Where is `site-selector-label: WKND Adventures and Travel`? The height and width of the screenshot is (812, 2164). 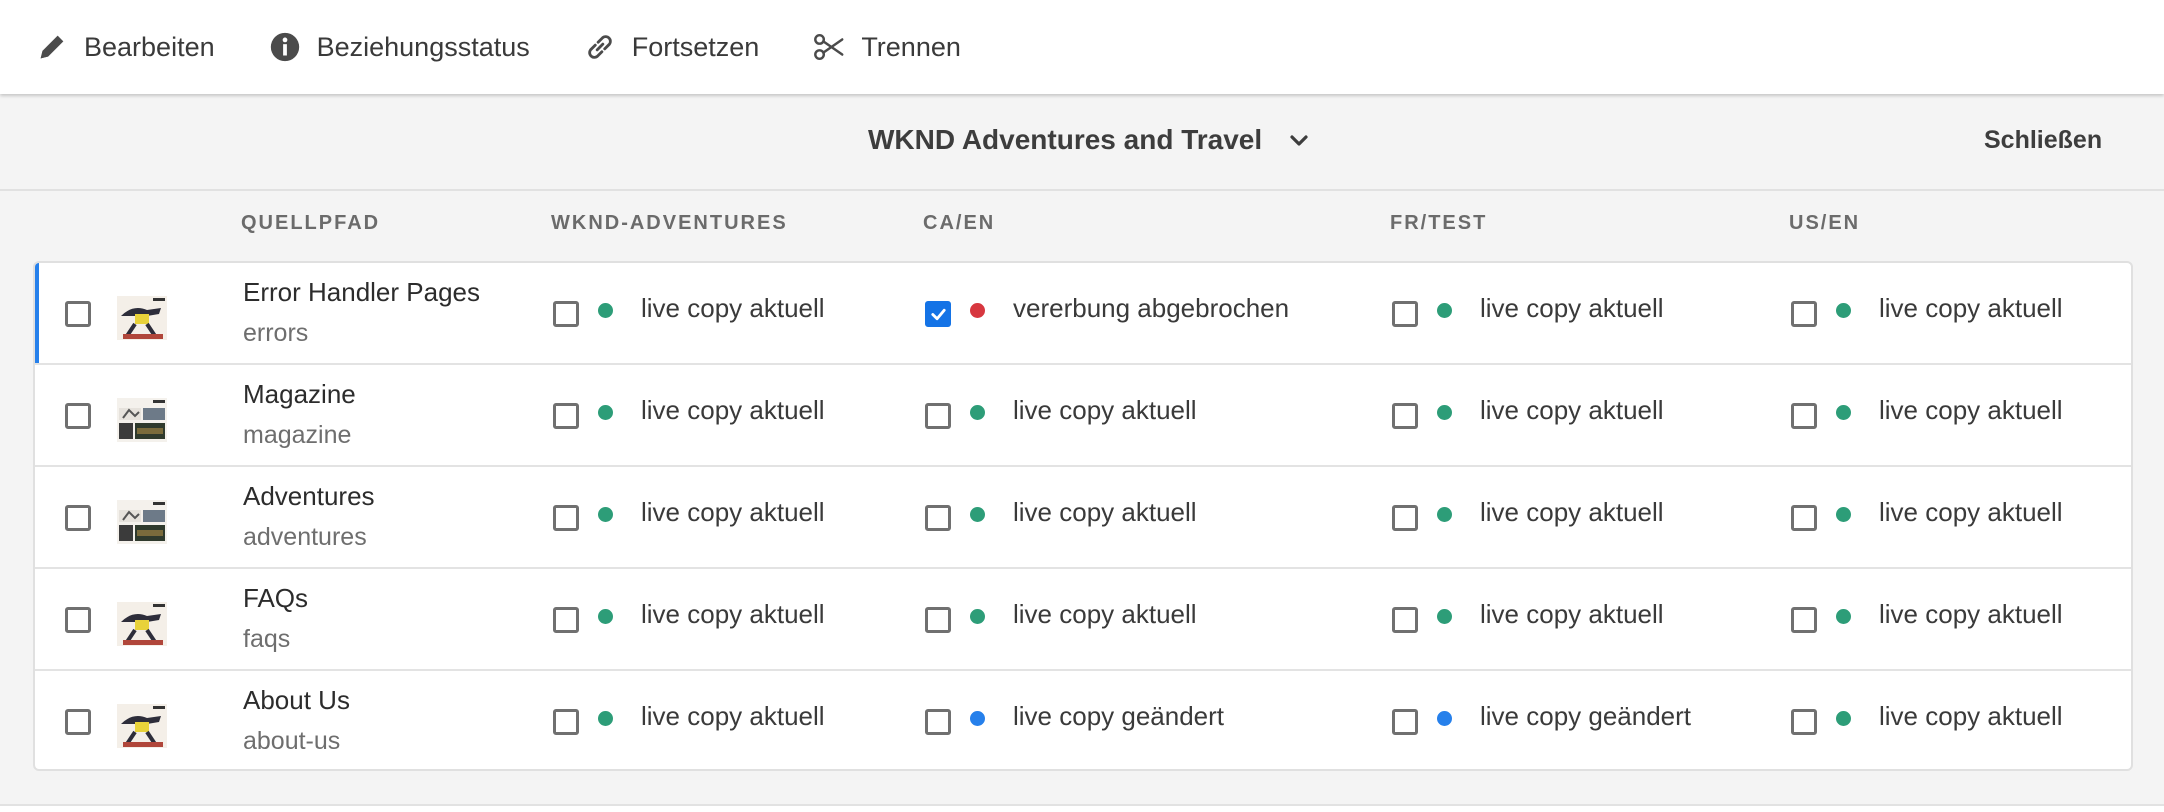
site-selector-label: WKND Adventures and Travel is located at coordinates (1065, 139).